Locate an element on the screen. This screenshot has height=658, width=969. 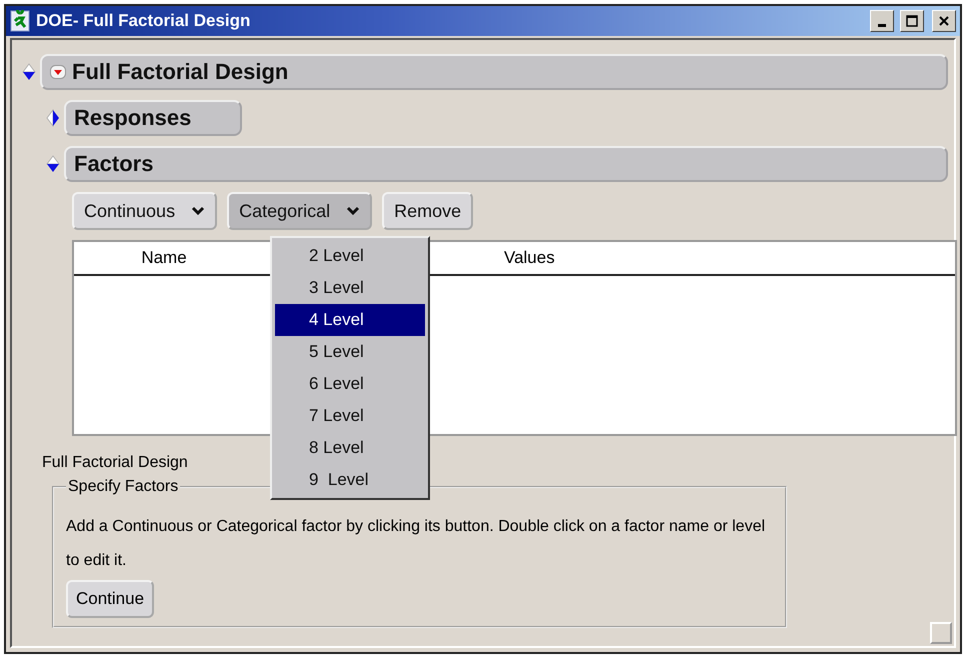
outline-title: Full Factorial Design is located at coordinates (180, 72).